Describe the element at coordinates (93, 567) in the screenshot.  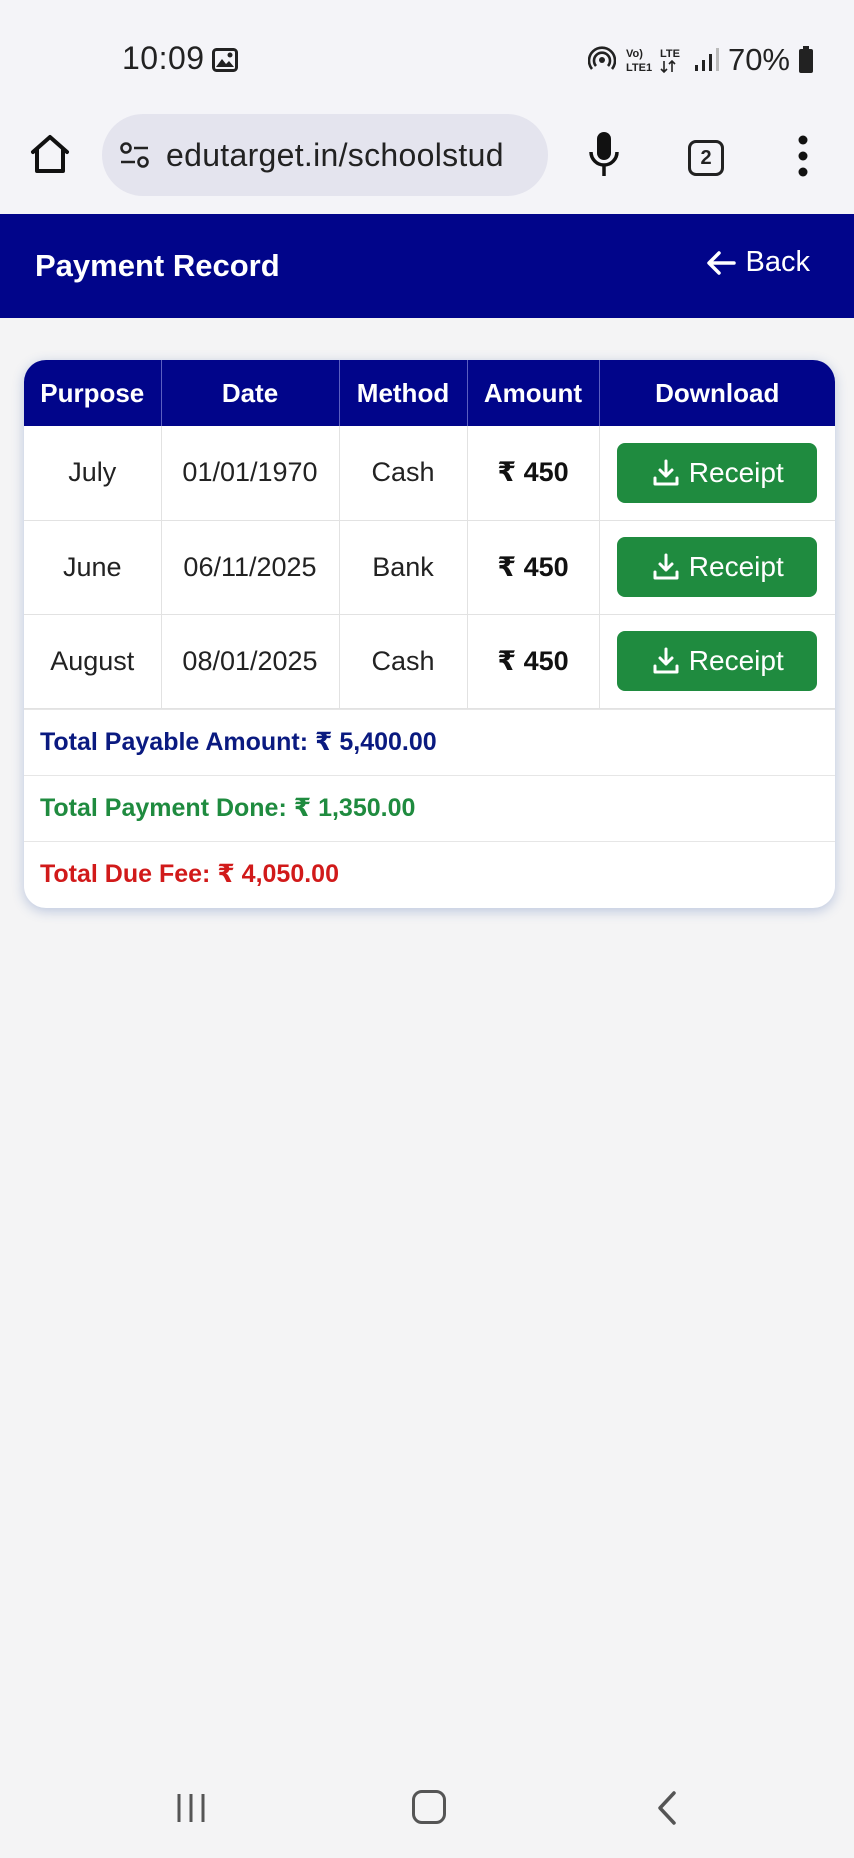
I see `cell-purpose: June` at that location.